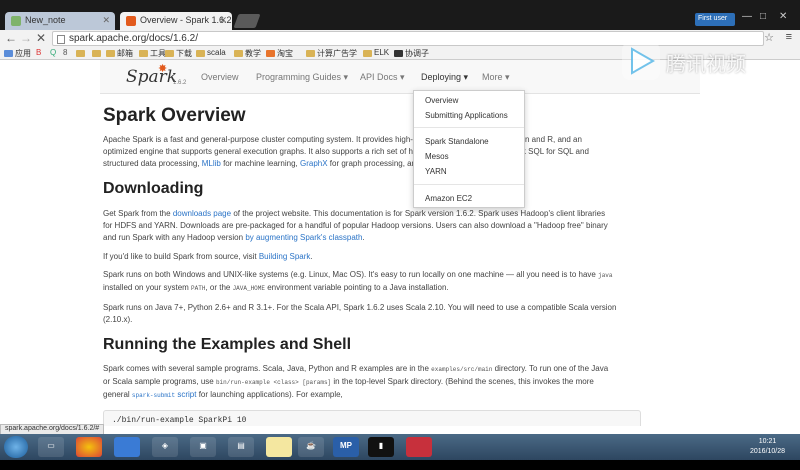 This screenshot has width=800, height=470. I want to click on address-url: spark.apache.org/docs/1.6.2/, so click(133, 38).